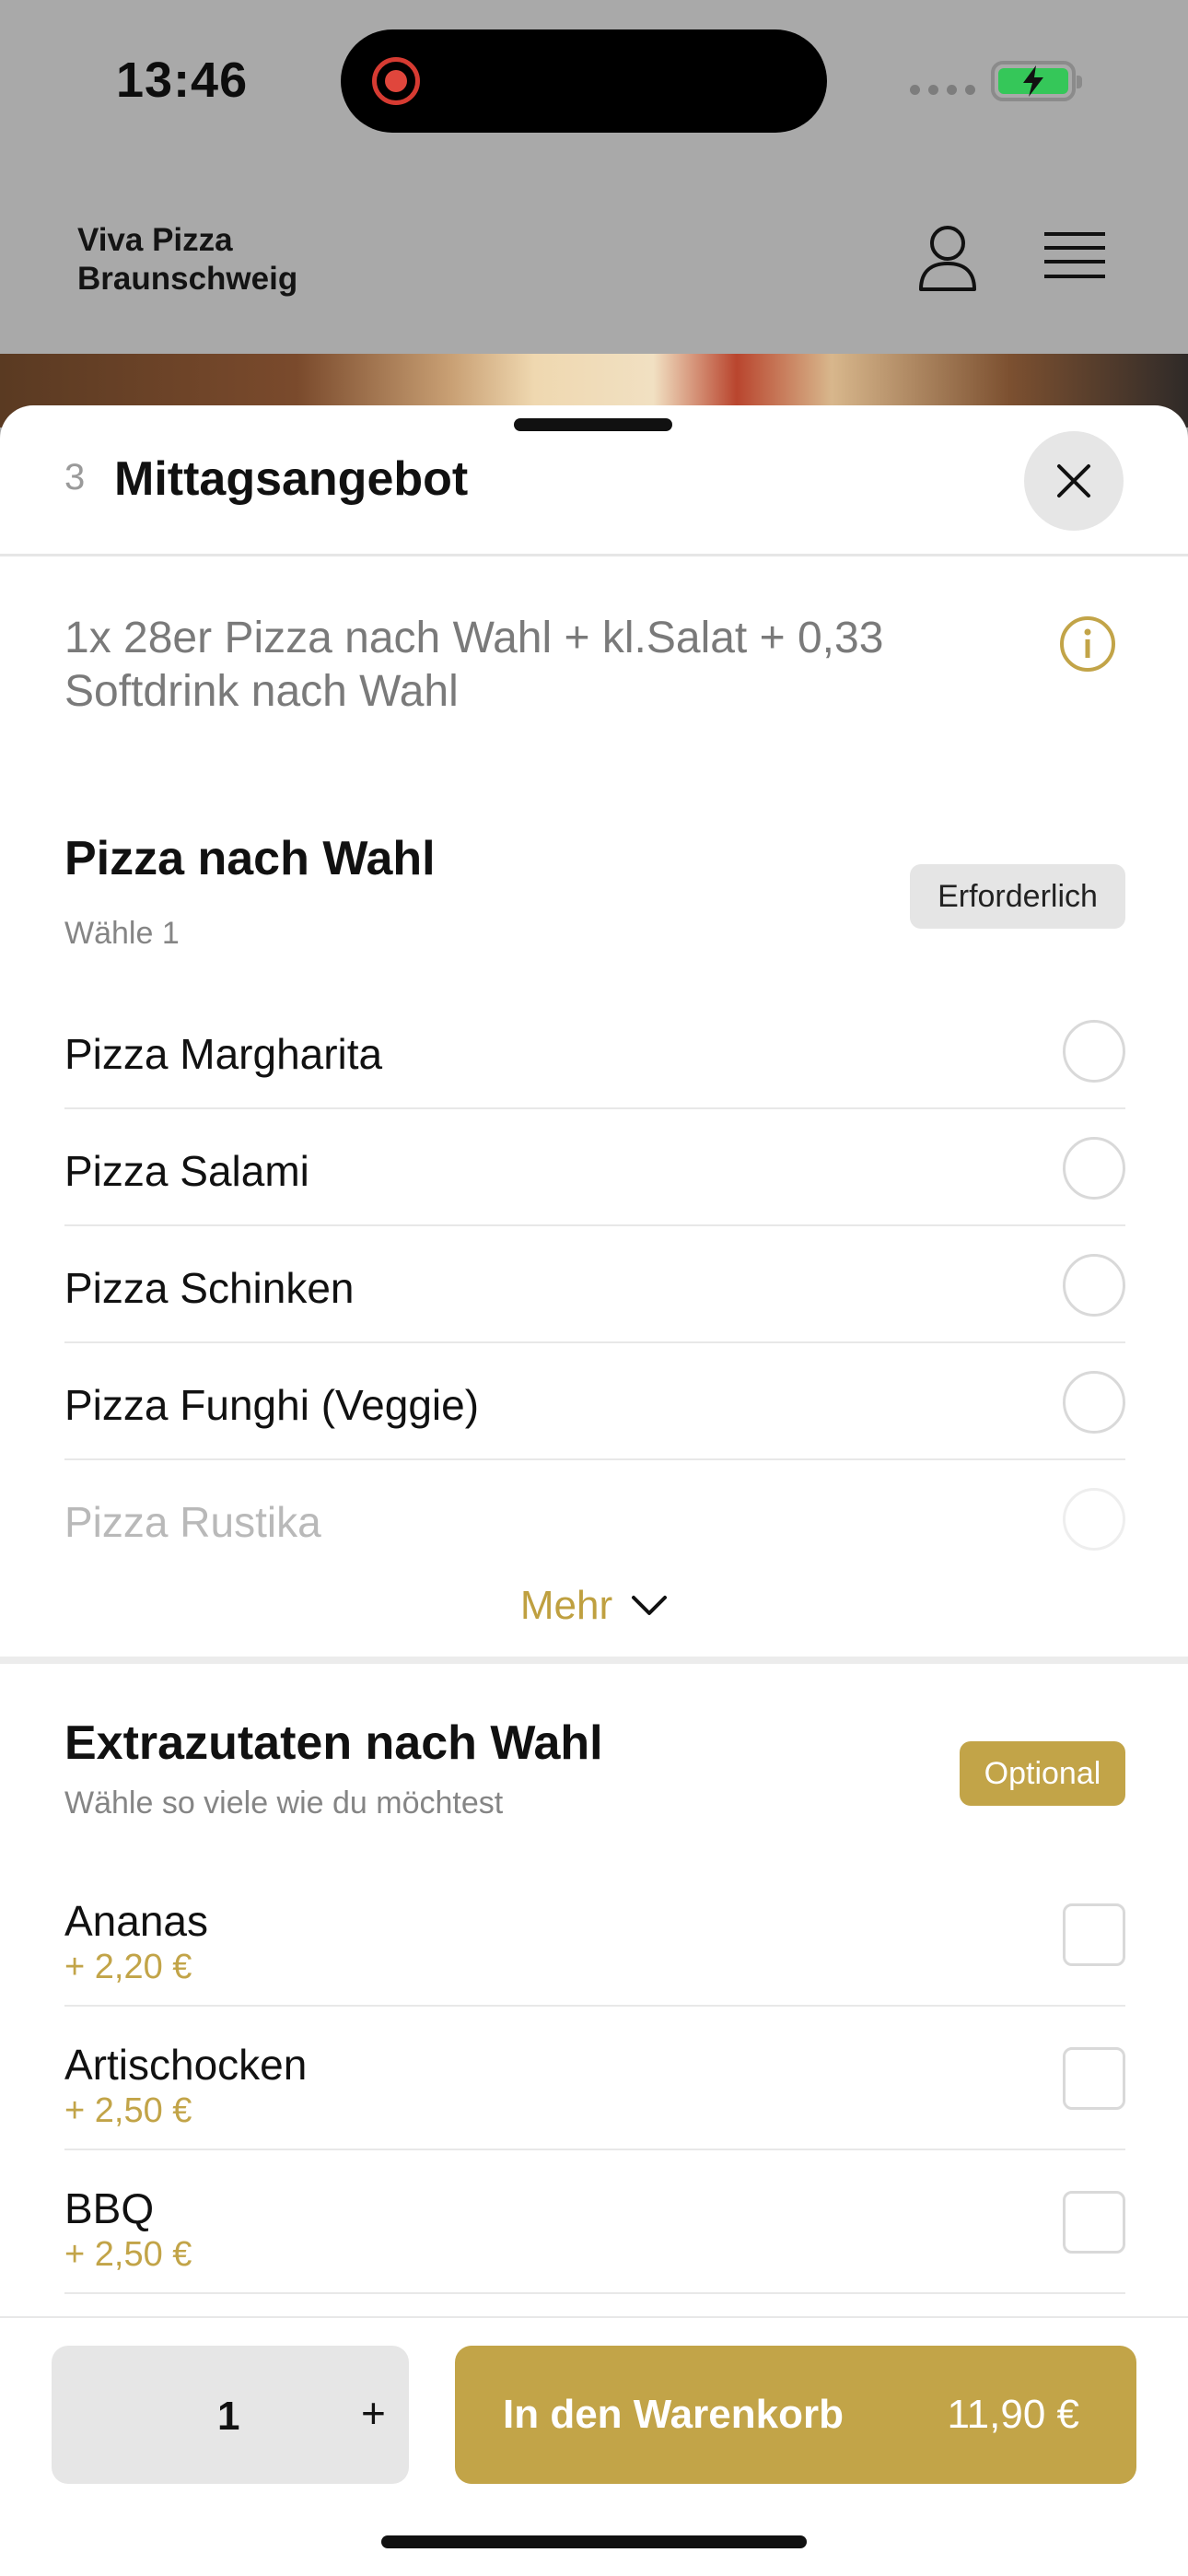  What do you see at coordinates (594, 1518) in the screenshot?
I see `option-pizza-rustika: Pizza Rustika` at bounding box center [594, 1518].